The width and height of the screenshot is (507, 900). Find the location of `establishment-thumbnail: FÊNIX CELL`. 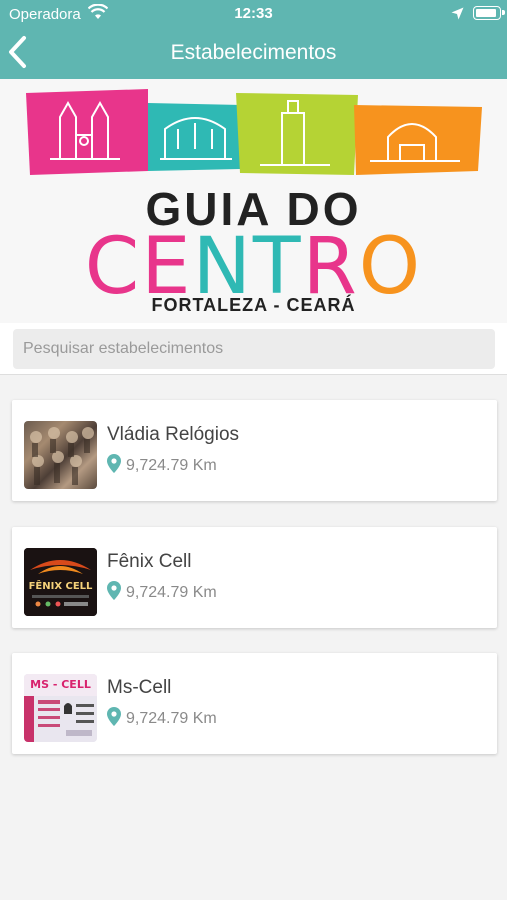

establishment-thumbnail: FÊNIX CELL is located at coordinates (60, 582).